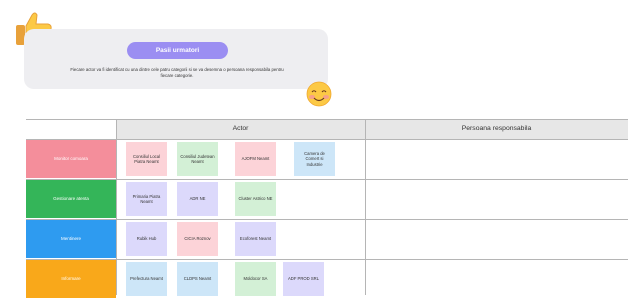 The height and width of the screenshot is (298, 628). What do you see at coordinates (303, 279) in the screenshot?
I see `actor-note: ADF PROD SRL` at bounding box center [303, 279].